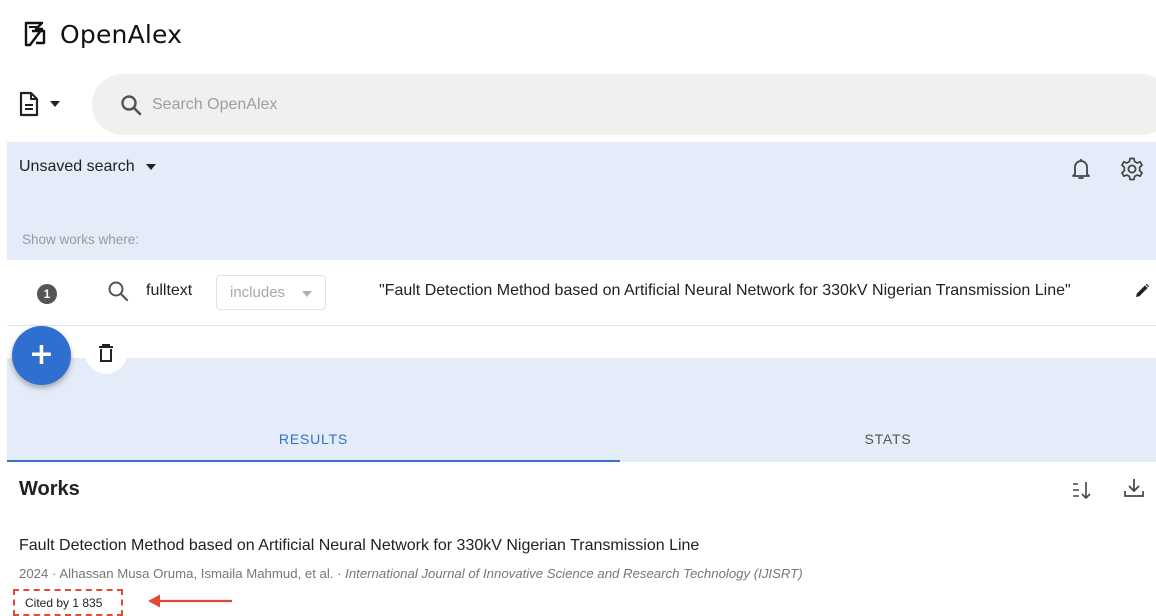  I want to click on delete-filter-button, so click(106, 353).